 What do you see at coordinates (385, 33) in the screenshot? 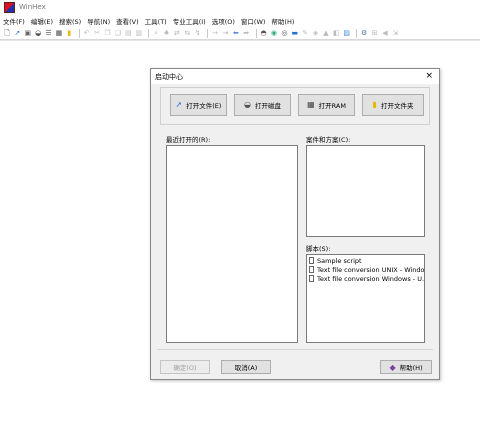
I see `nav-left-icon: ◀` at bounding box center [385, 33].